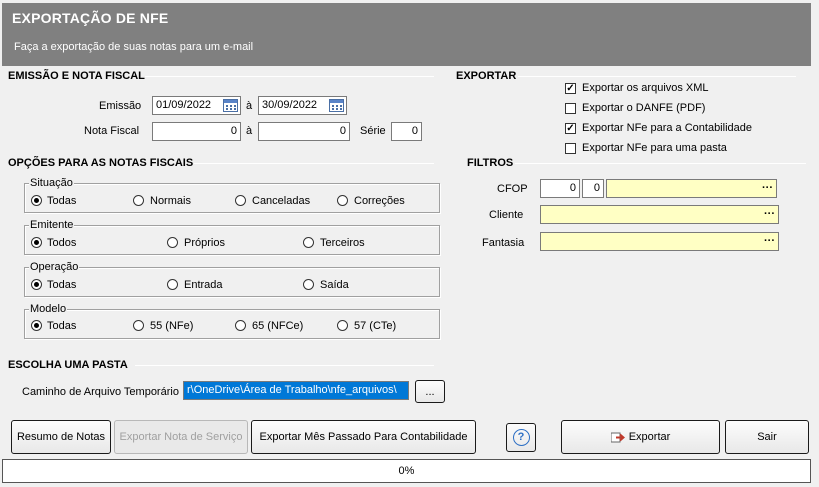 This screenshot has width=819, height=487. What do you see at coordinates (308, 242) in the screenshot?
I see `emitente-terceiros-radio` at bounding box center [308, 242].